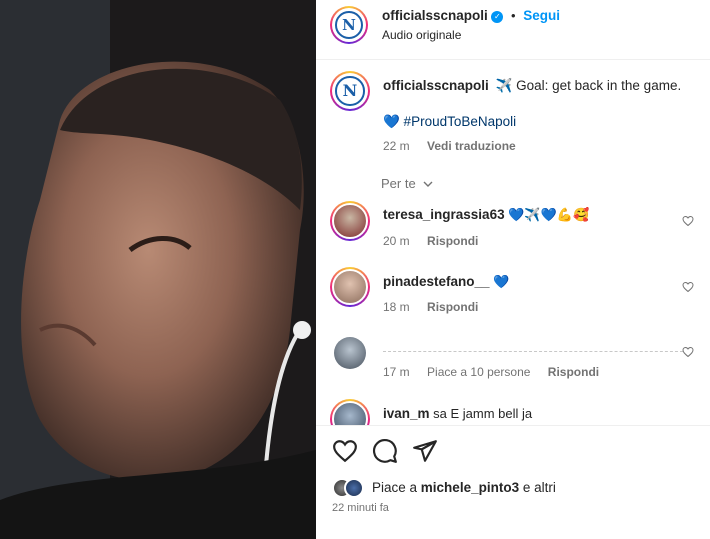 The width and height of the screenshot is (710, 539). I want to click on comment-meta: 18 m Rispondi, so click(437, 307).